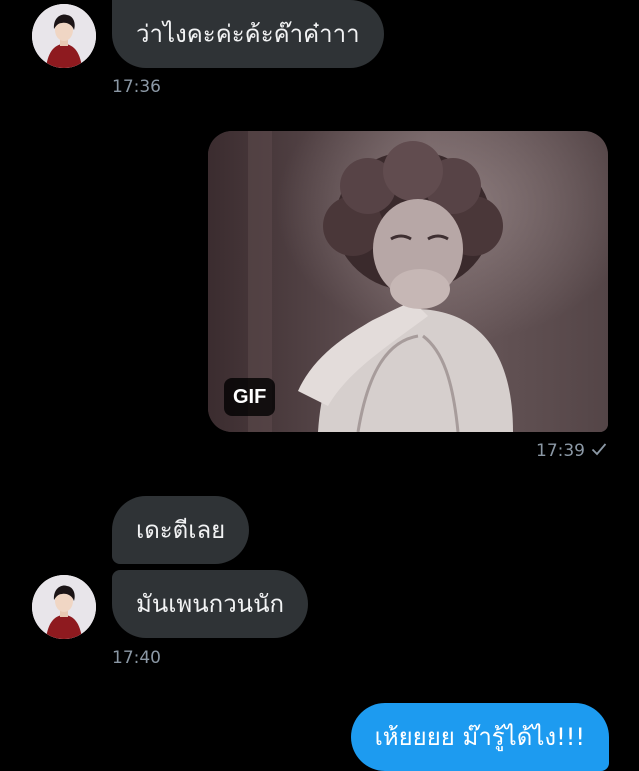 The image size is (639, 771). I want to click on message-bubble-incoming: ว่าไงคะค่ะค้ะค๊าค๋าาา, so click(248, 34).